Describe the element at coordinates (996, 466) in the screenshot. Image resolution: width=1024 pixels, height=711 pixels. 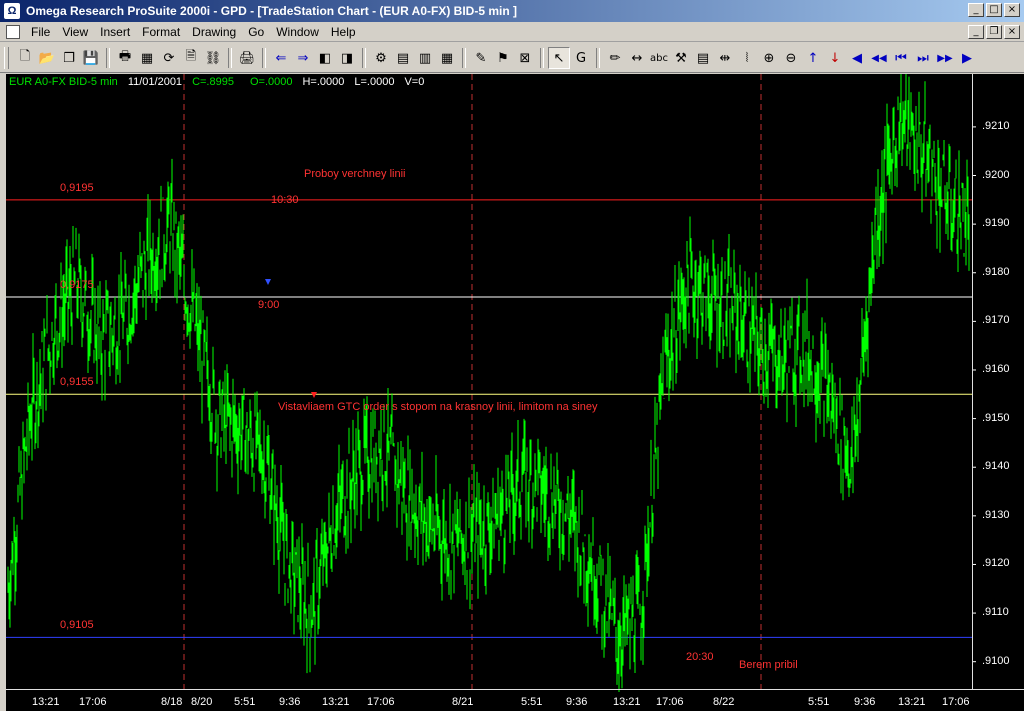
I see `price-tick-label: .9140` at that location.